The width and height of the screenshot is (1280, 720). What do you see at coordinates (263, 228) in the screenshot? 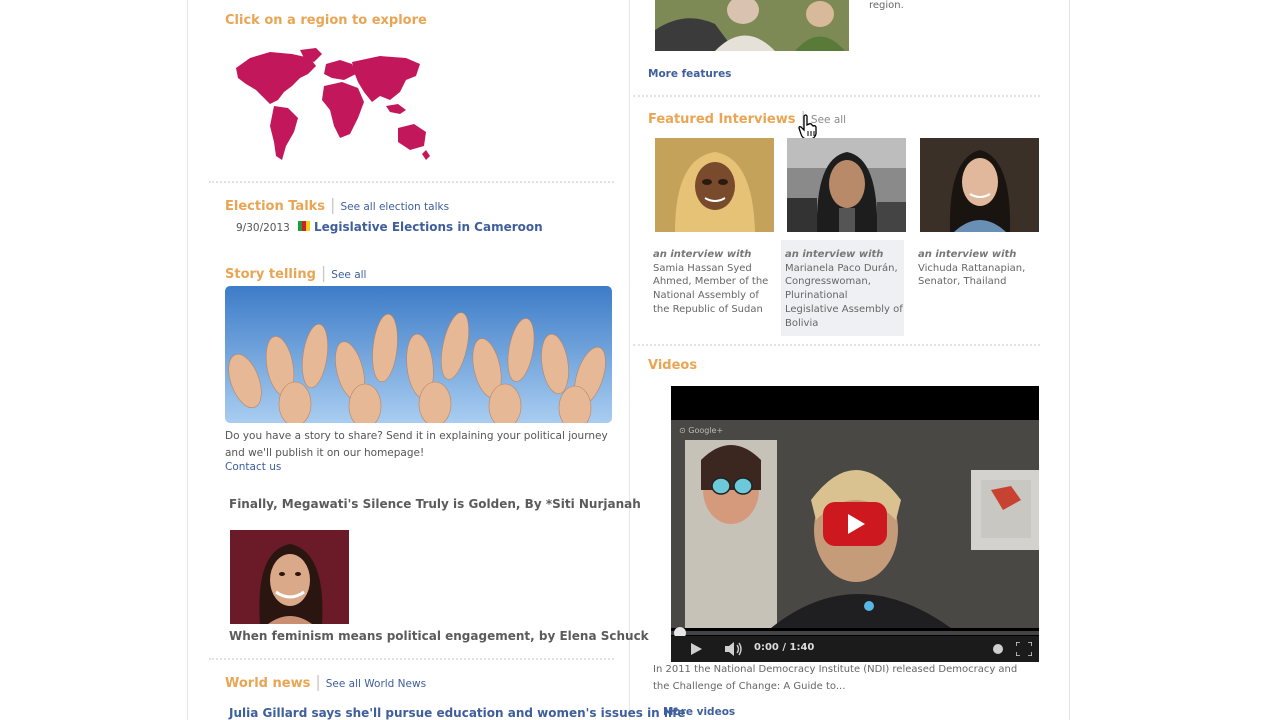
I see `election-date: 9/30/2013` at bounding box center [263, 228].